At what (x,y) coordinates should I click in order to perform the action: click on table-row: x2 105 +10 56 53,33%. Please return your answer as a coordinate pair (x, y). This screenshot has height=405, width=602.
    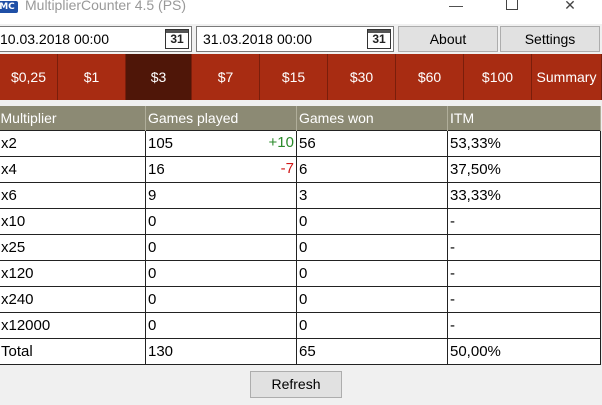
    Looking at the image, I should click on (300, 143).